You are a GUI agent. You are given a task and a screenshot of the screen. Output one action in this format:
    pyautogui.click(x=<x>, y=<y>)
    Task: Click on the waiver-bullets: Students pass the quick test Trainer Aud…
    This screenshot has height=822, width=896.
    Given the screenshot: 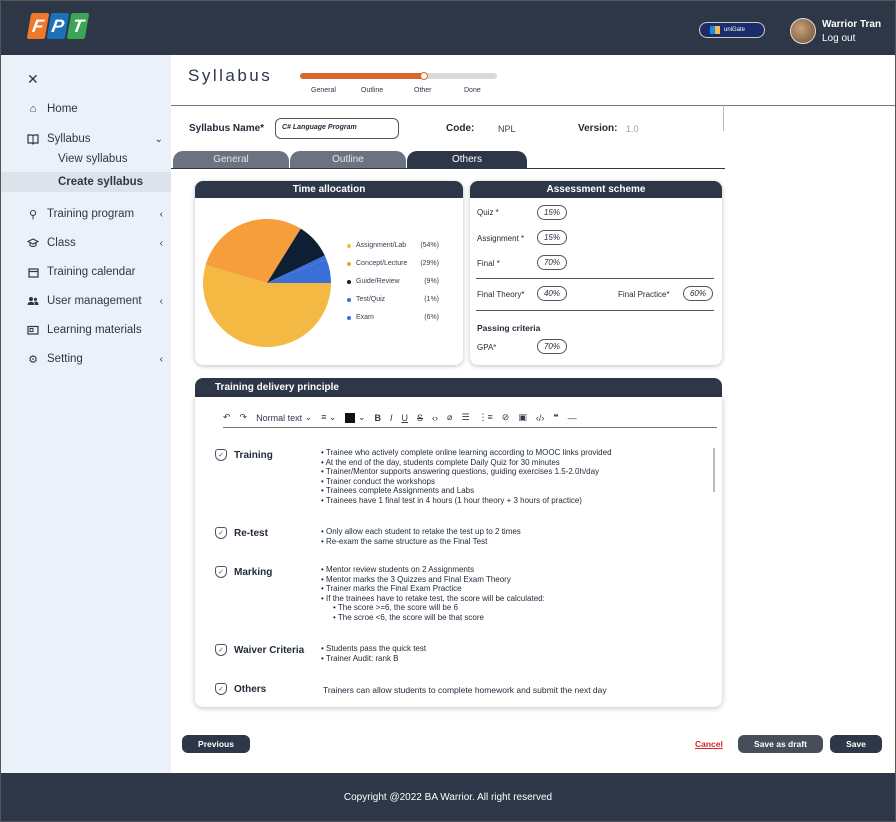 What is the action you would take?
    pyautogui.click(x=373, y=653)
    